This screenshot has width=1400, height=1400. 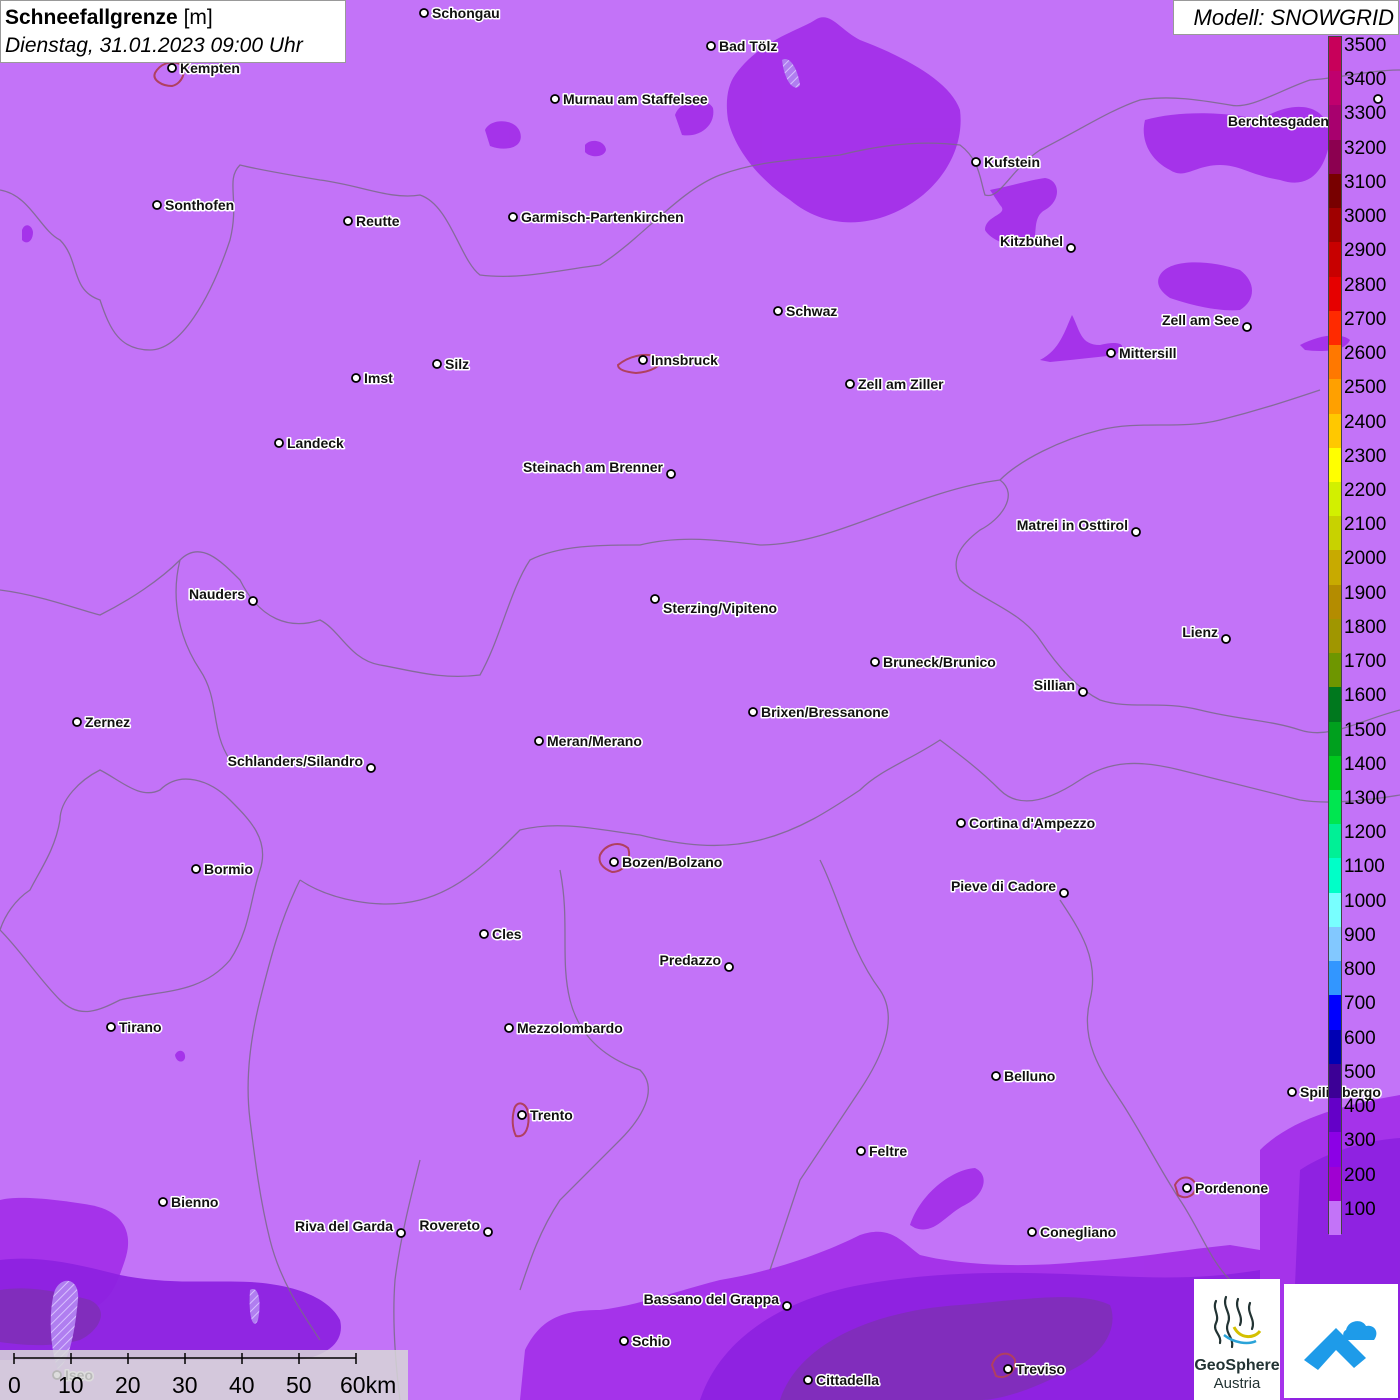 I want to click on scale-tick-label: 0, so click(x=14, y=1385).